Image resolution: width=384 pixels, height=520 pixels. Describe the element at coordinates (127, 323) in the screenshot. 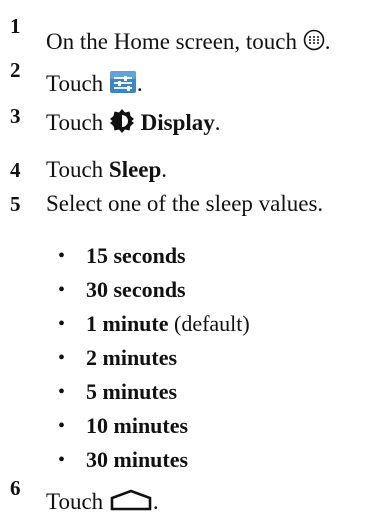

I see `sleep-value: 1 minute` at that location.